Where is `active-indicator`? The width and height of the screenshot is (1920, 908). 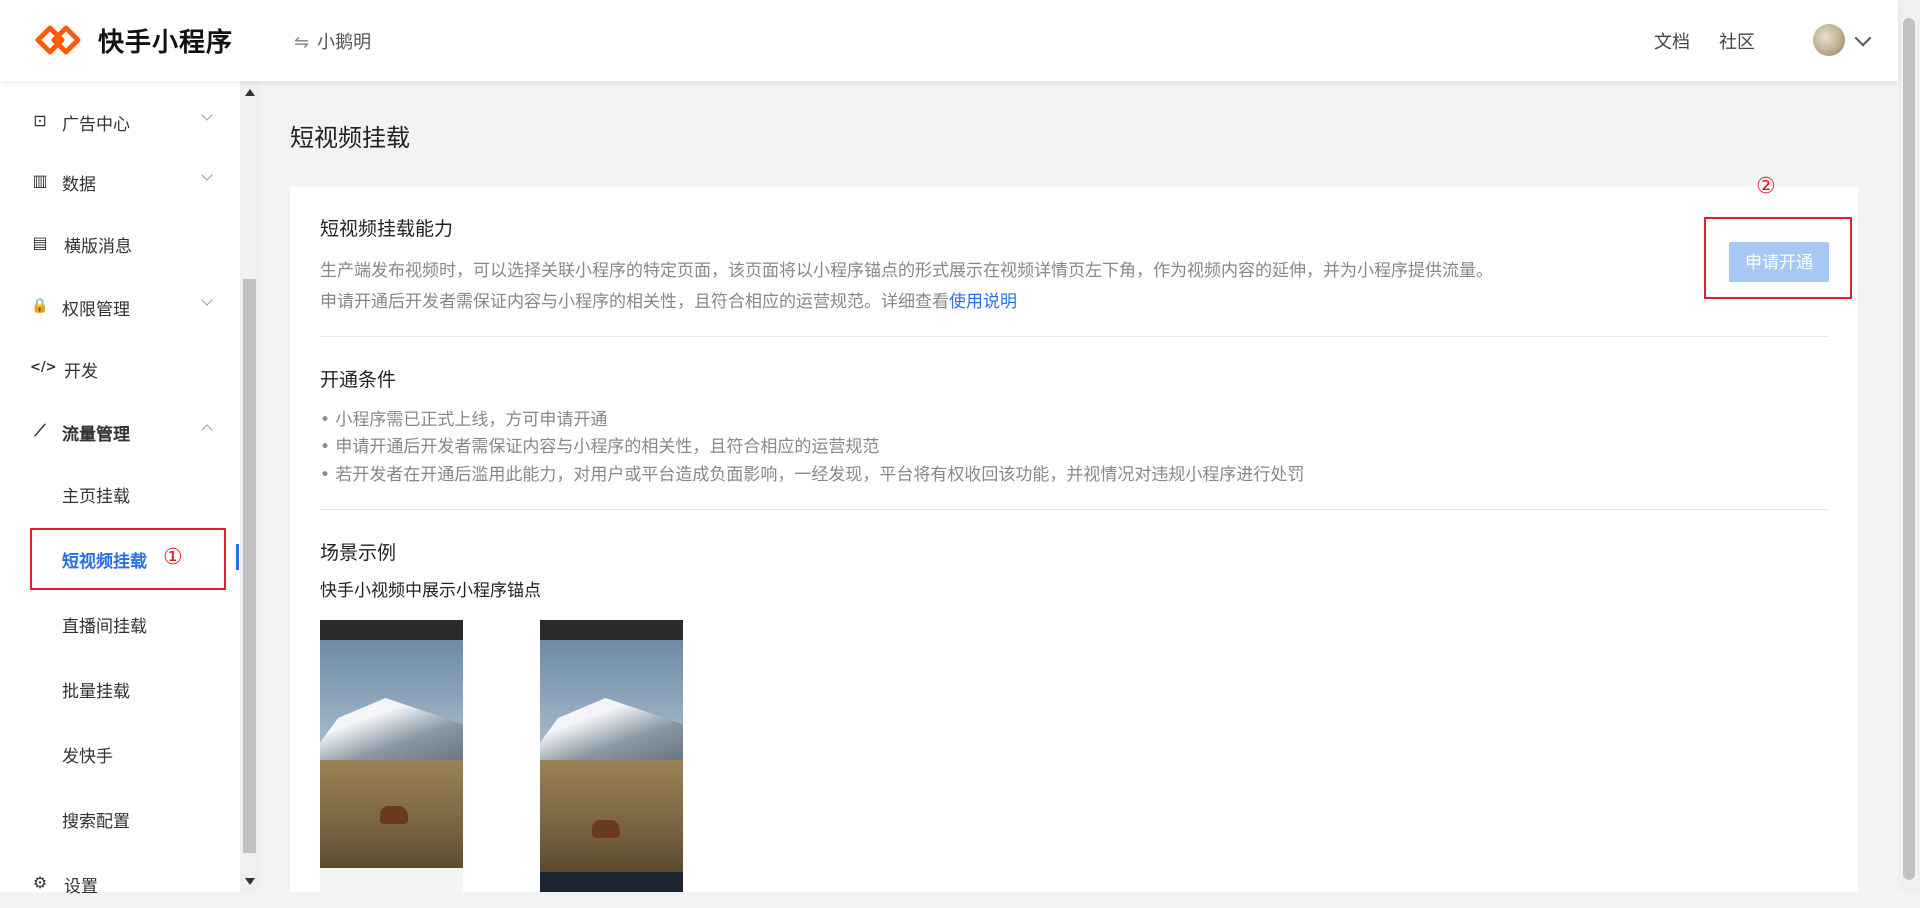 active-indicator is located at coordinates (237, 557).